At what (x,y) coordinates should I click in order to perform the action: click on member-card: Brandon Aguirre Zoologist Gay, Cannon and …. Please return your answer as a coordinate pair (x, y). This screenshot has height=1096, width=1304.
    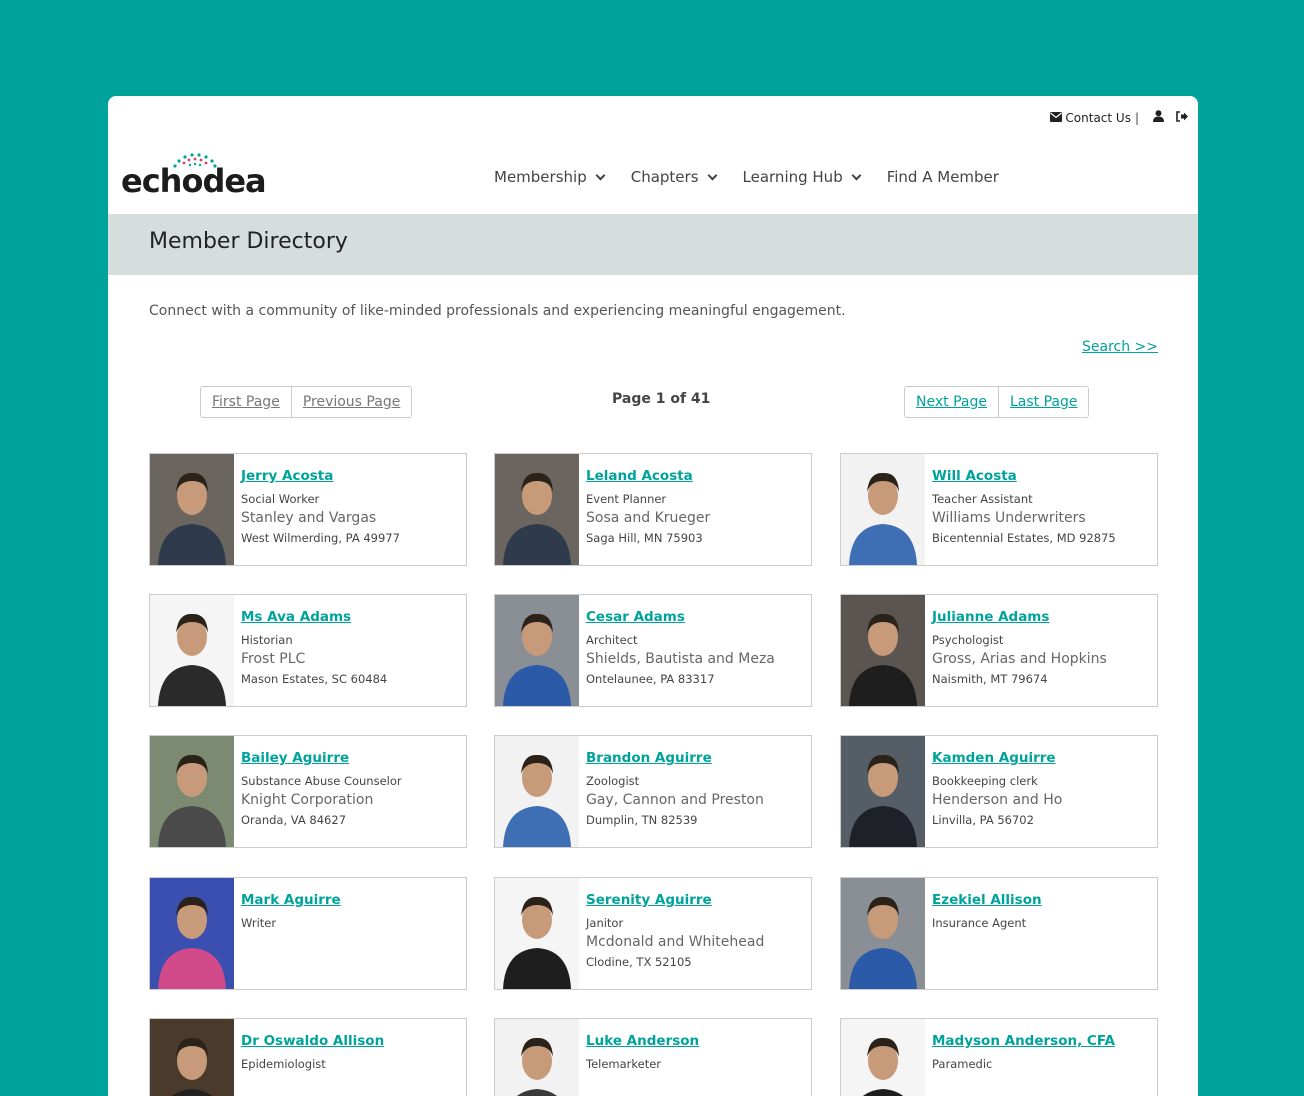
    Looking at the image, I should click on (653, 791).